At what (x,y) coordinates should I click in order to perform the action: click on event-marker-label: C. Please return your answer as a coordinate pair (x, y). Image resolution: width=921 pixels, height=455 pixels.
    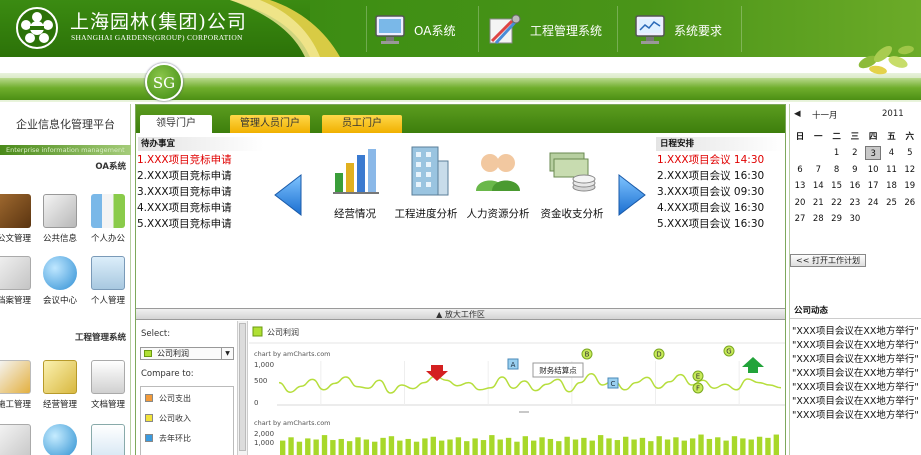
    Looking at the image, I should click on (613, 384).